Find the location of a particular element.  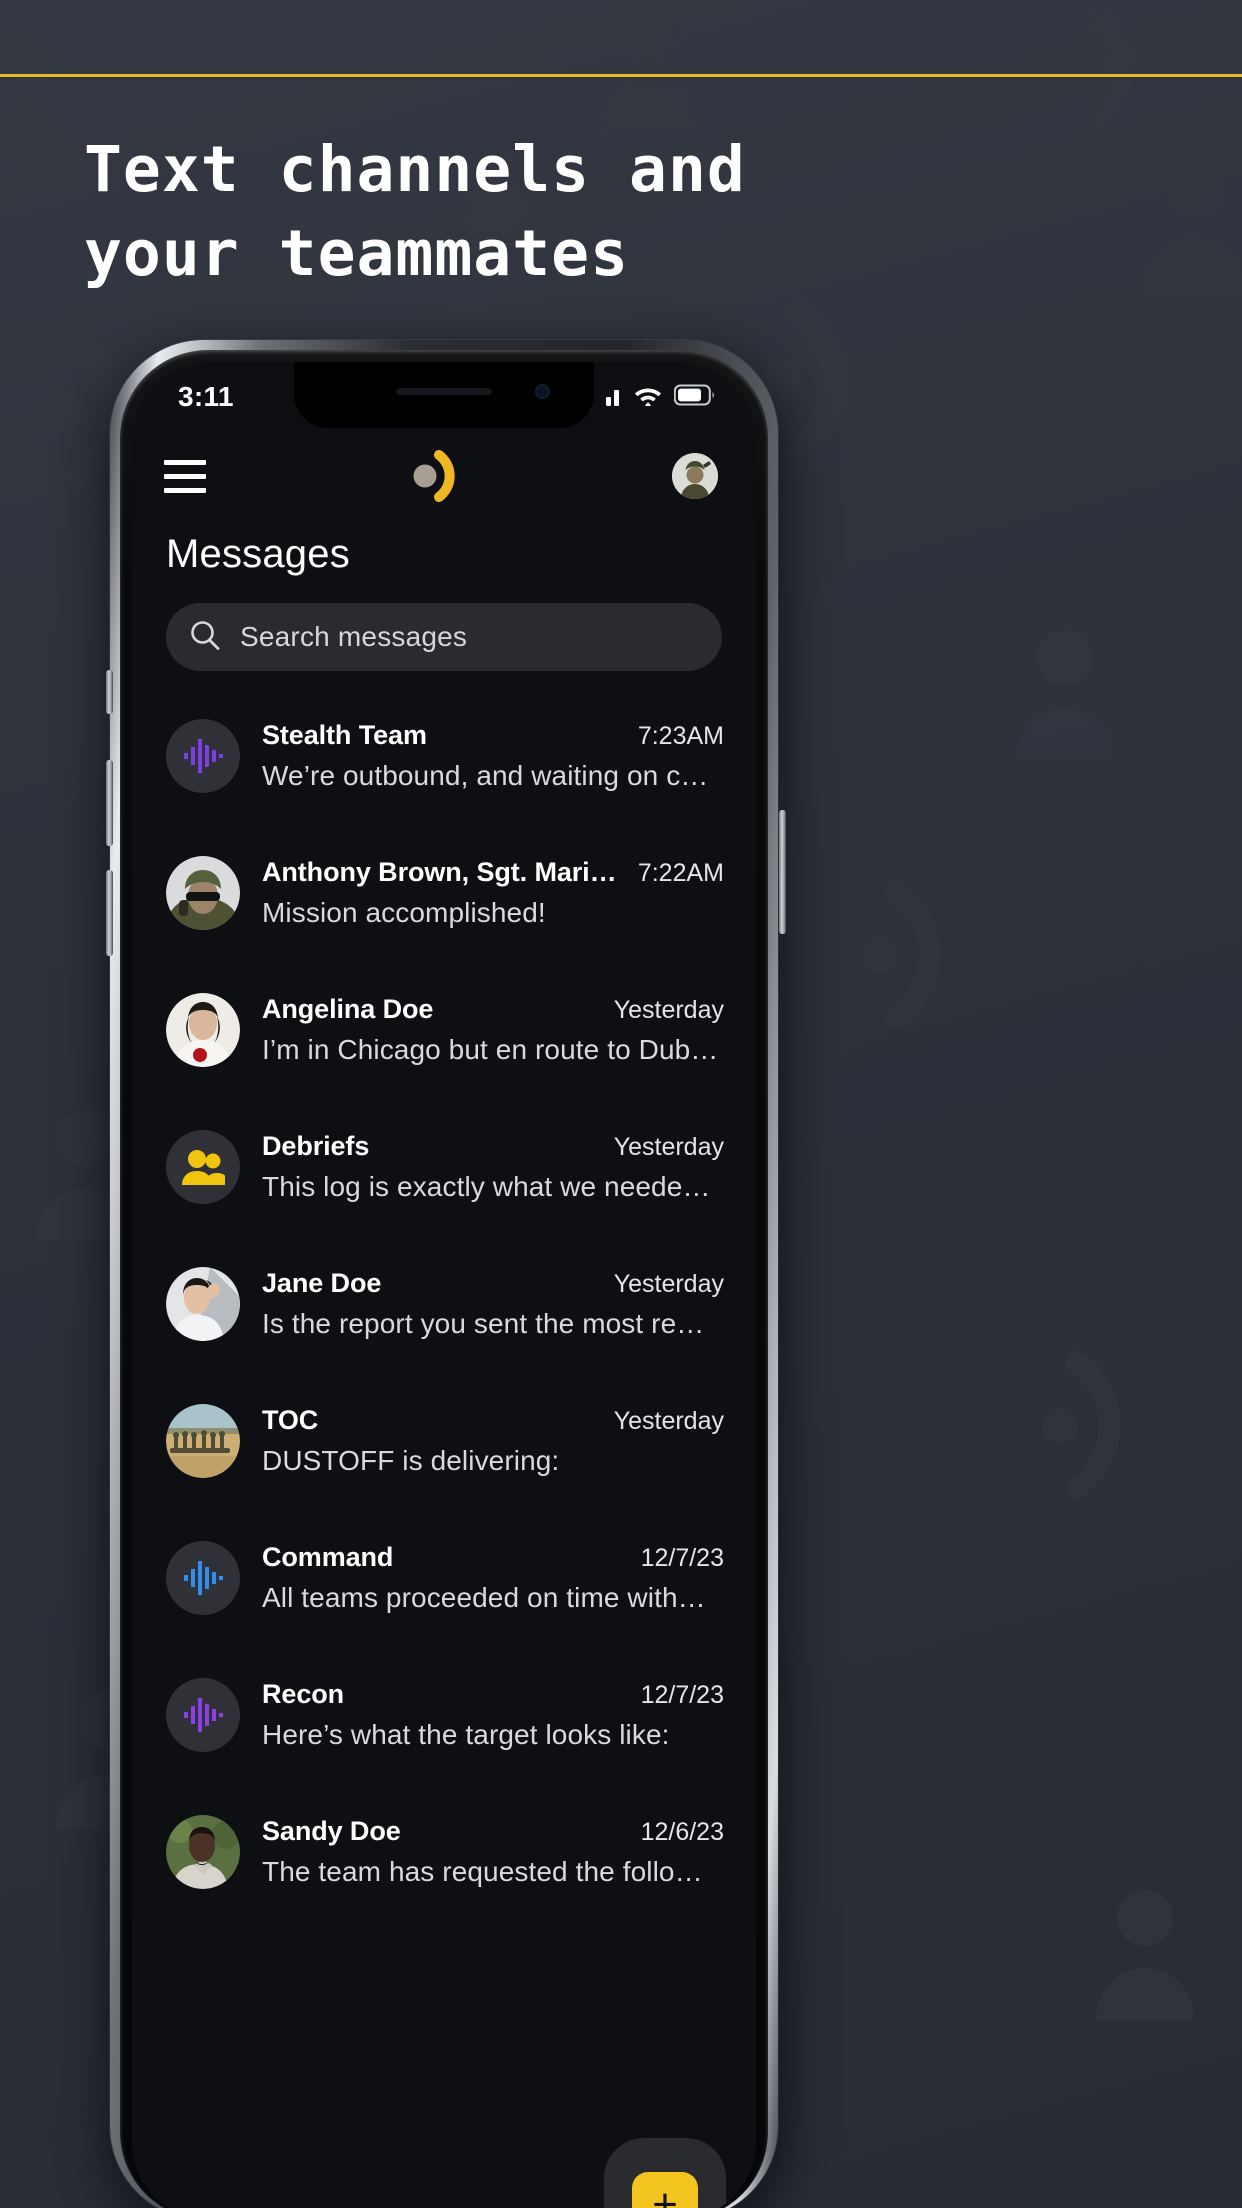

message-preview: DUSTOFF is delivering: is located at coordinates (411, 1460).